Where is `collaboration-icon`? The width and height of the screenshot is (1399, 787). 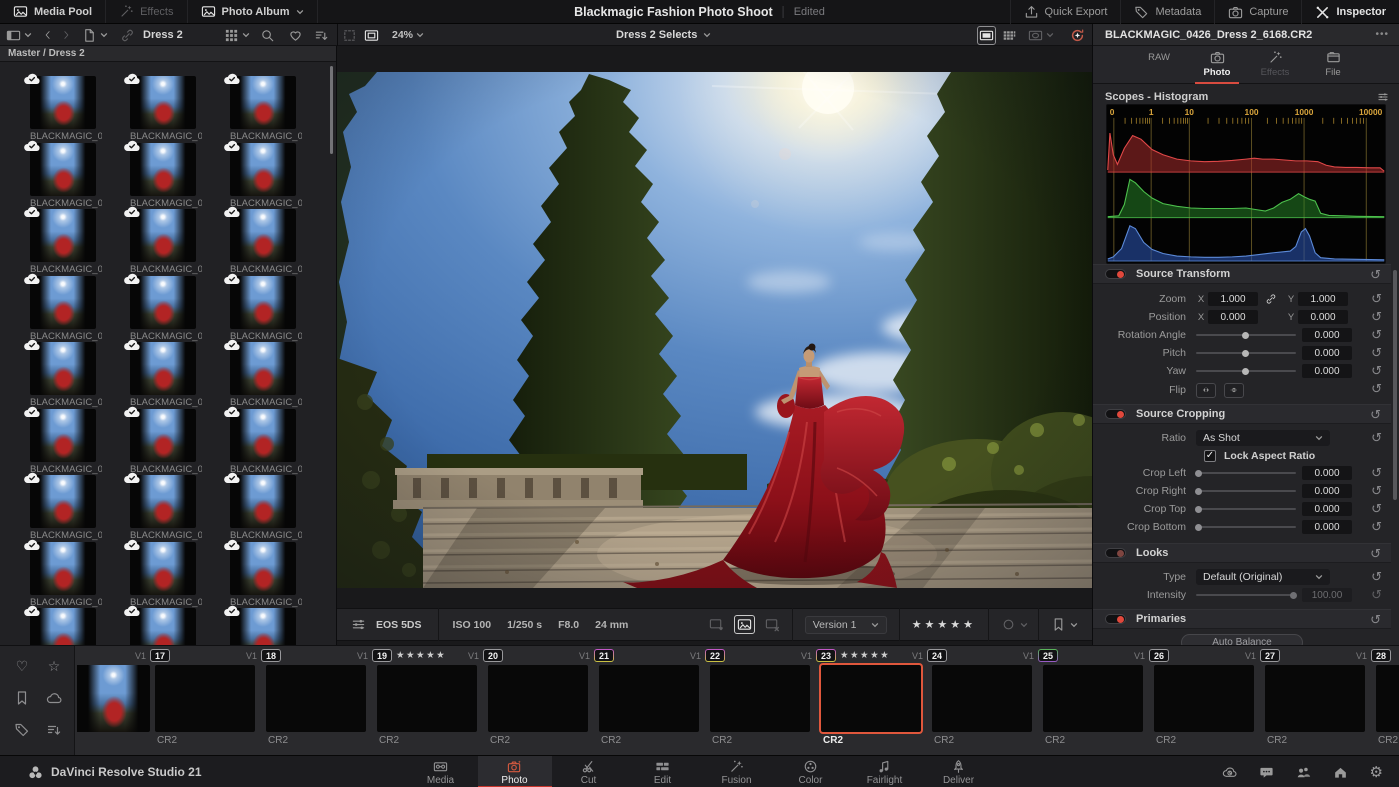 collaboration-icon is located at coordinates (1303, 772).